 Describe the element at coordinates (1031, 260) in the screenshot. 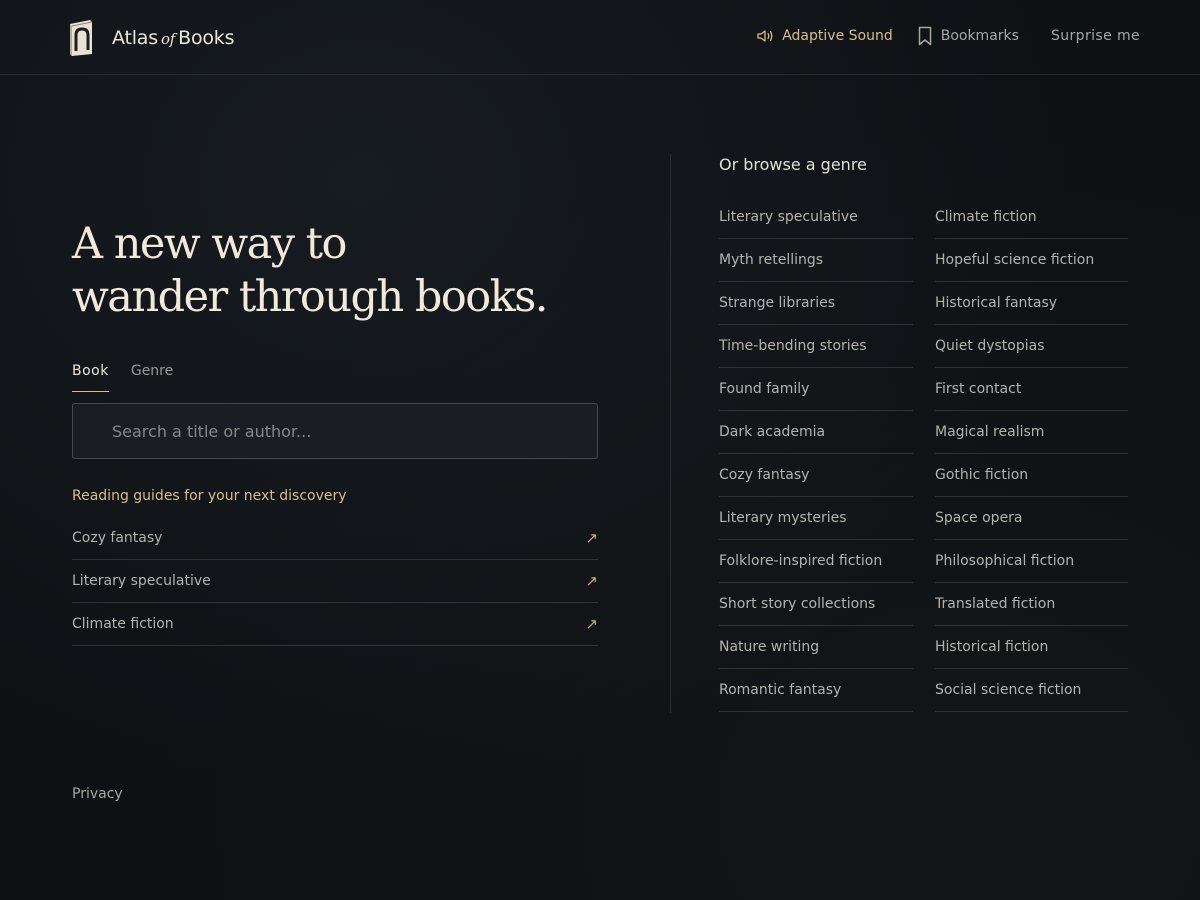

I see `genre-link: Hopeful science fiction` at that location.